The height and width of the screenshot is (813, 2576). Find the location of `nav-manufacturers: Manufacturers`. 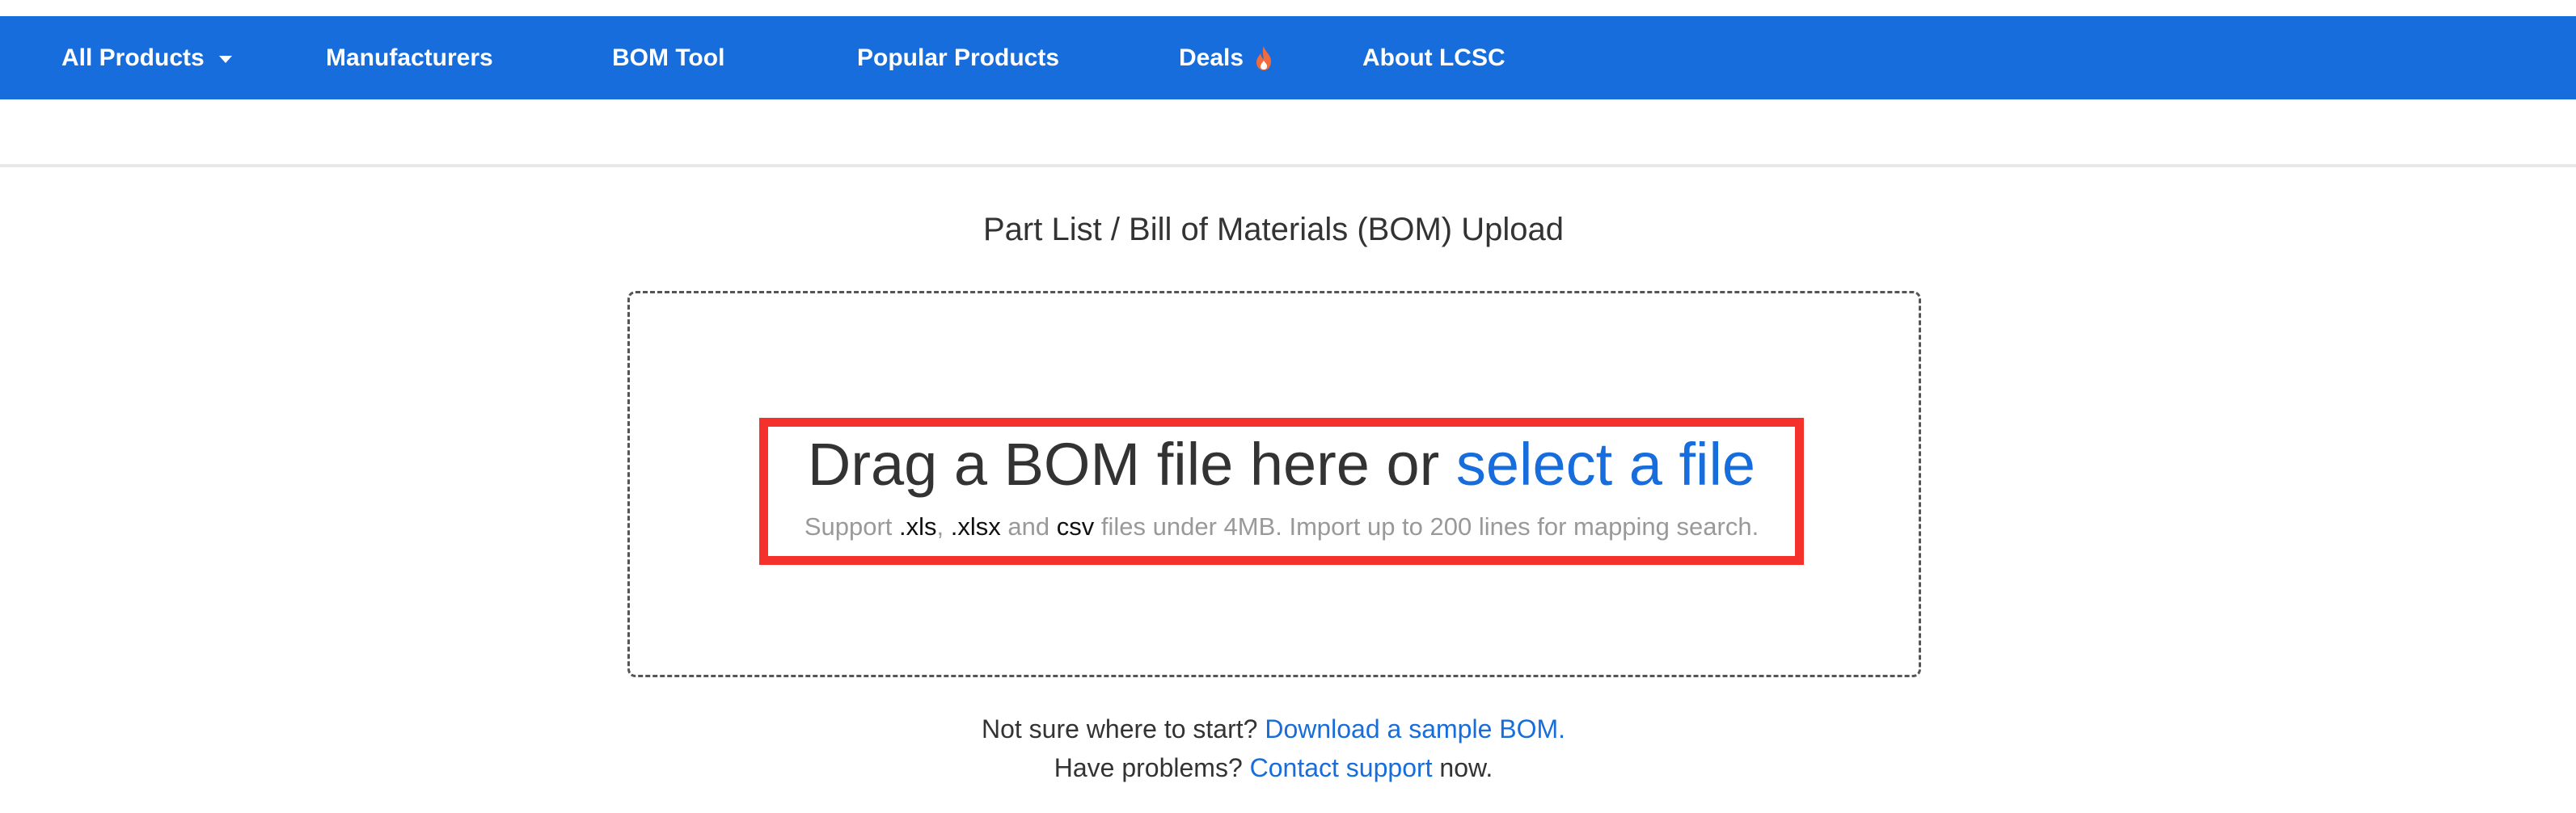

nav-manufacturers: Manufacturers is located at coordinates (469, 58).